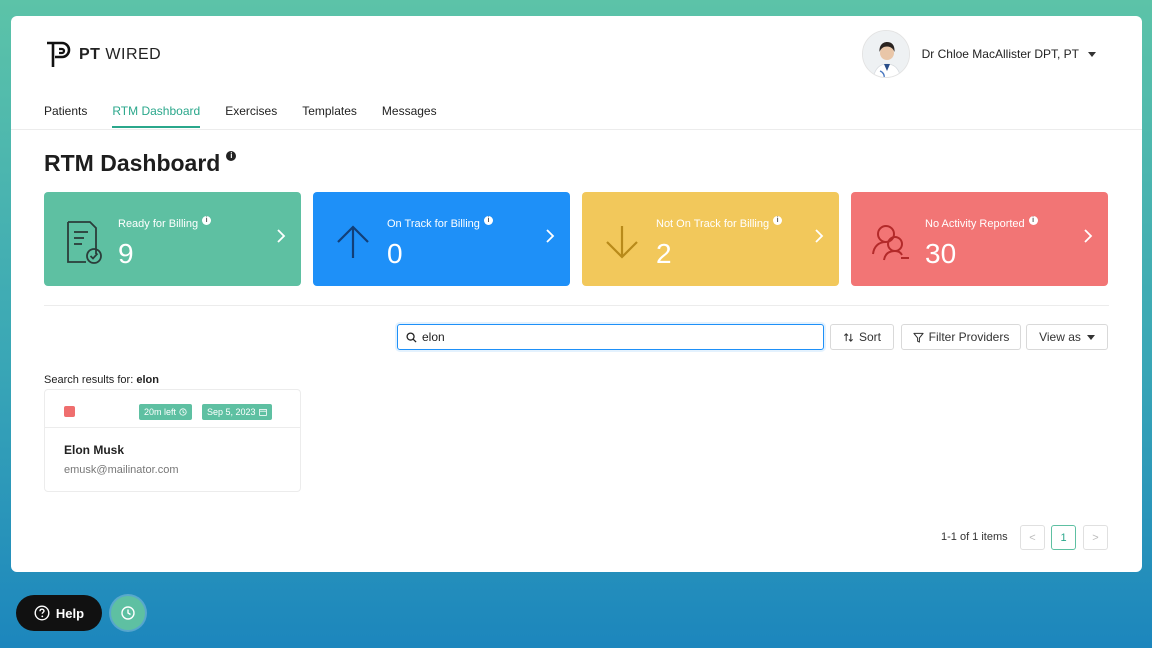 The image size is (1152, 648). I want to click on timer-button, so click(128, 613).